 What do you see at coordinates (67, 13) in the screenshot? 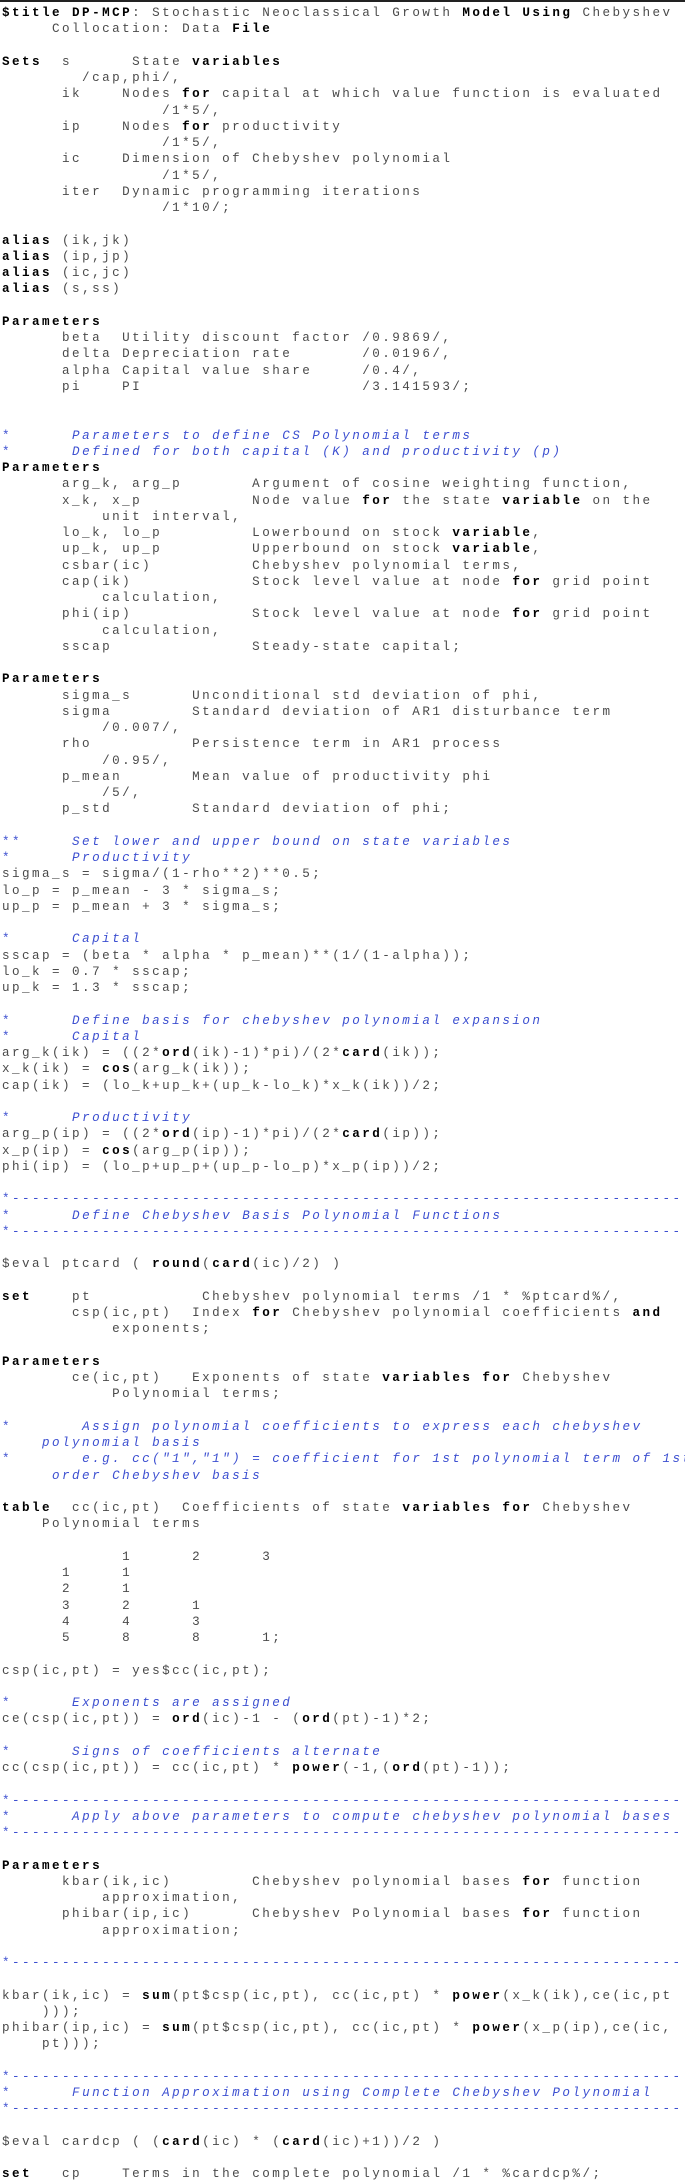
I see `keyword: $title DP-MCP` at bounding box center [67, 13].